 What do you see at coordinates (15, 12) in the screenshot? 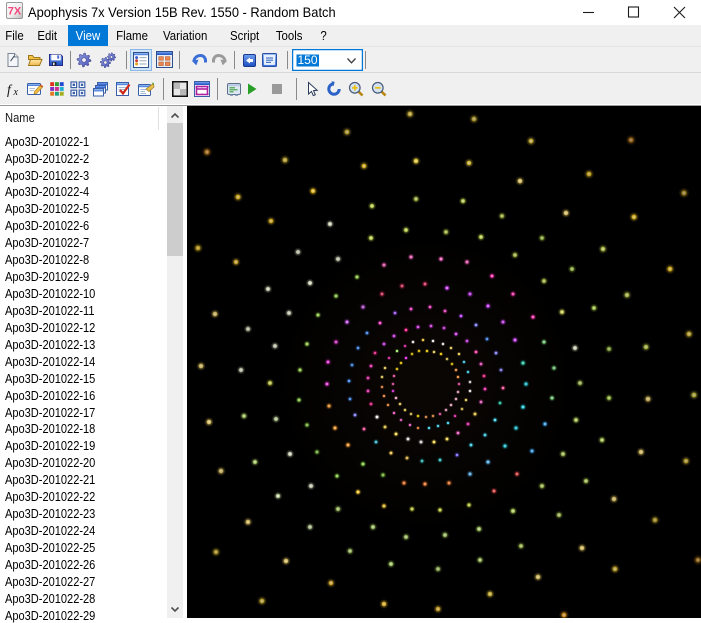
I see `svg-text: 7X` at bounding box center [15, 12].